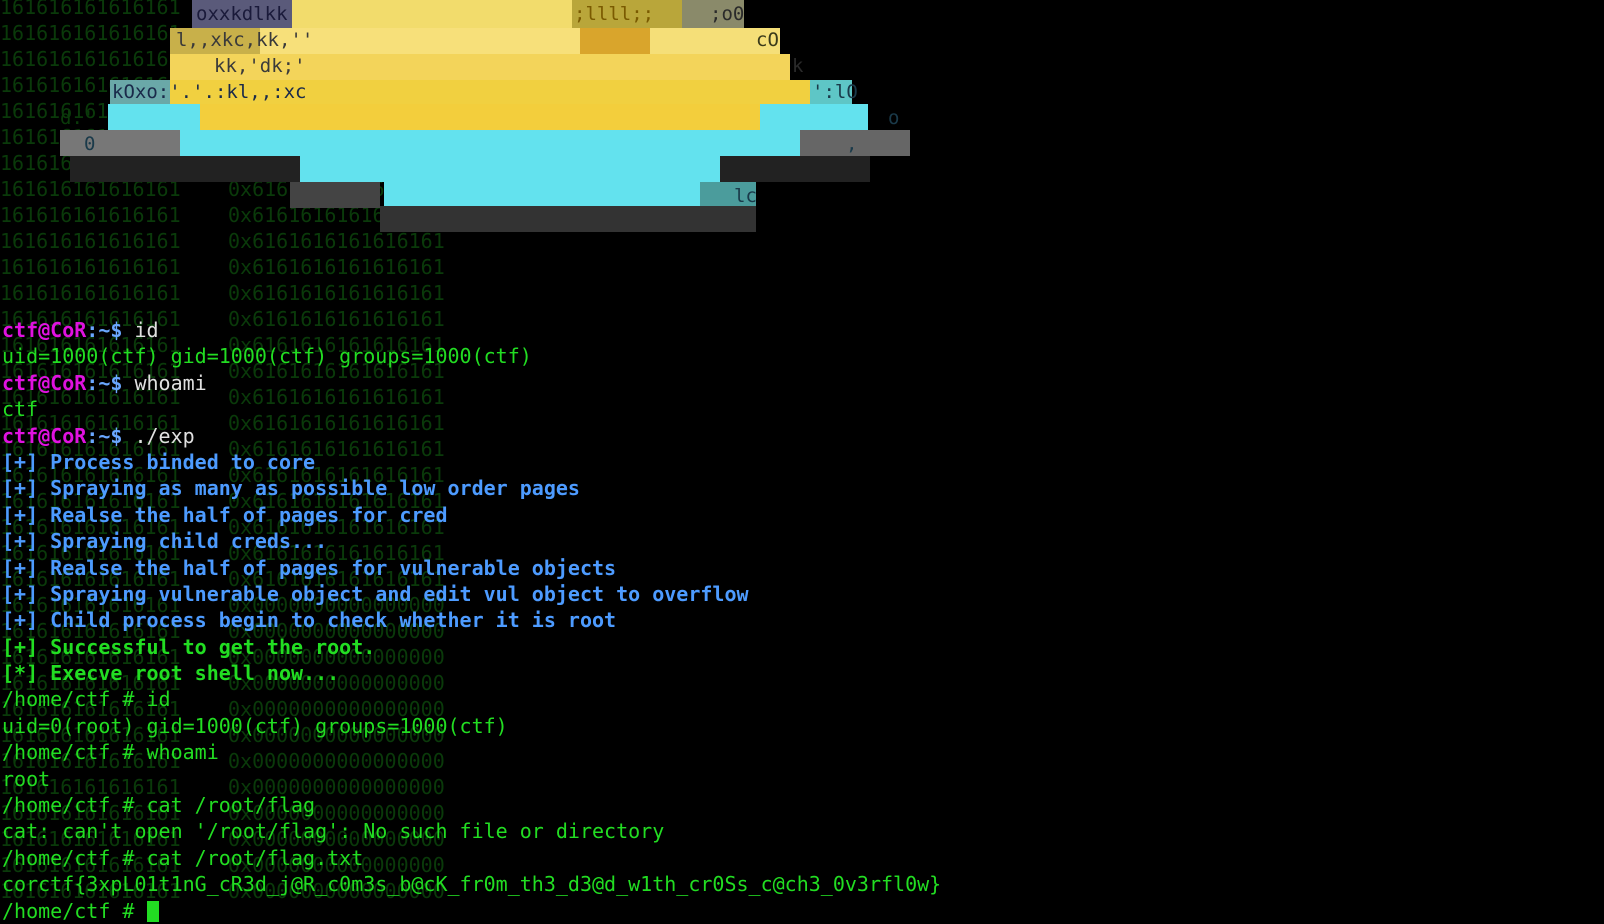 This screenshot has width=1604, height=924. What do you see at coordinates (614, 14) in the screenshot?
I see `art-fragment: ;llll;;` at bounding box center [614, 14].